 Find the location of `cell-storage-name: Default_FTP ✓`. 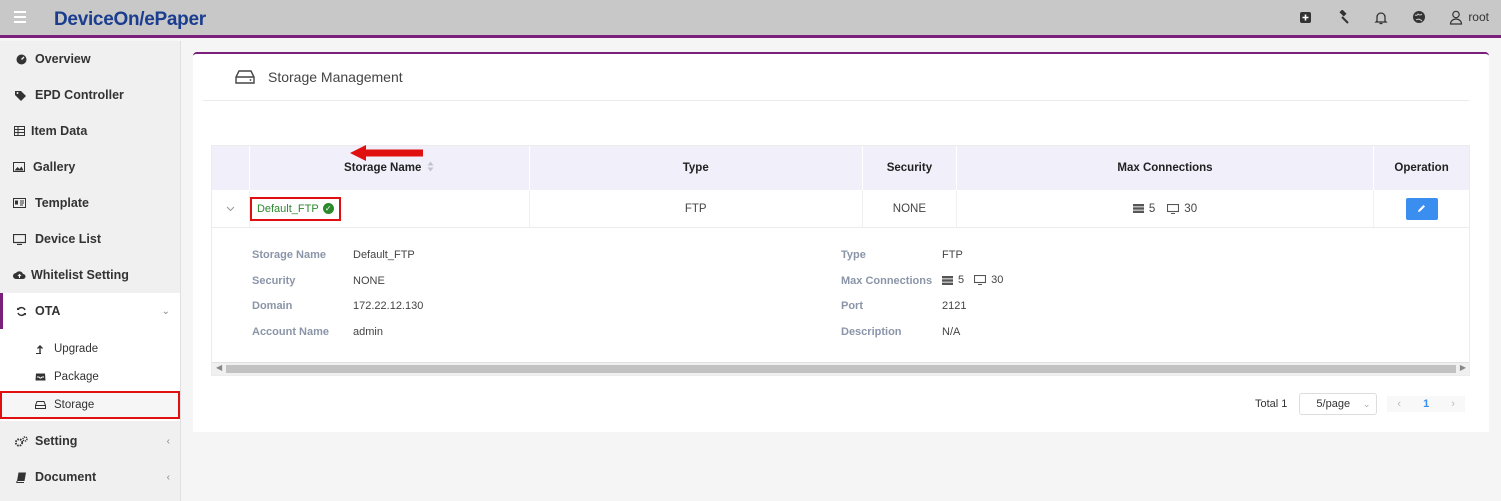

cell-storage-name: Default_FTP ✓ is located at coordinates (389, 208).